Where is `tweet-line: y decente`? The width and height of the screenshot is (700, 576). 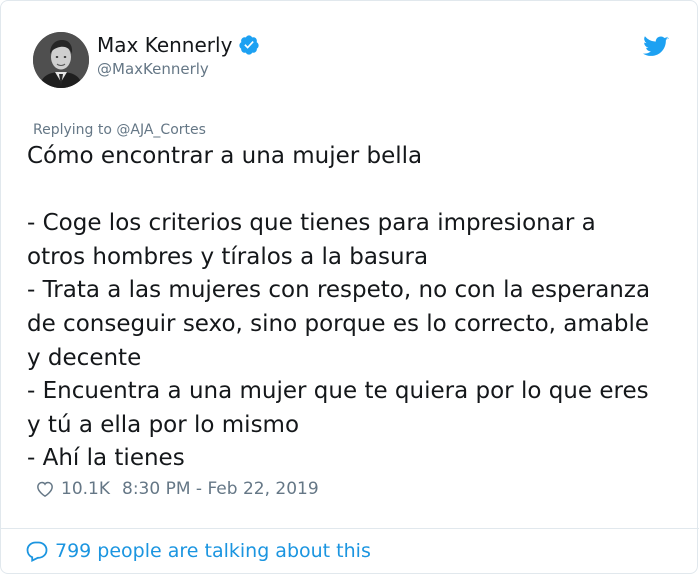
tweet-line: y decente is located at coordinates (84, 357).